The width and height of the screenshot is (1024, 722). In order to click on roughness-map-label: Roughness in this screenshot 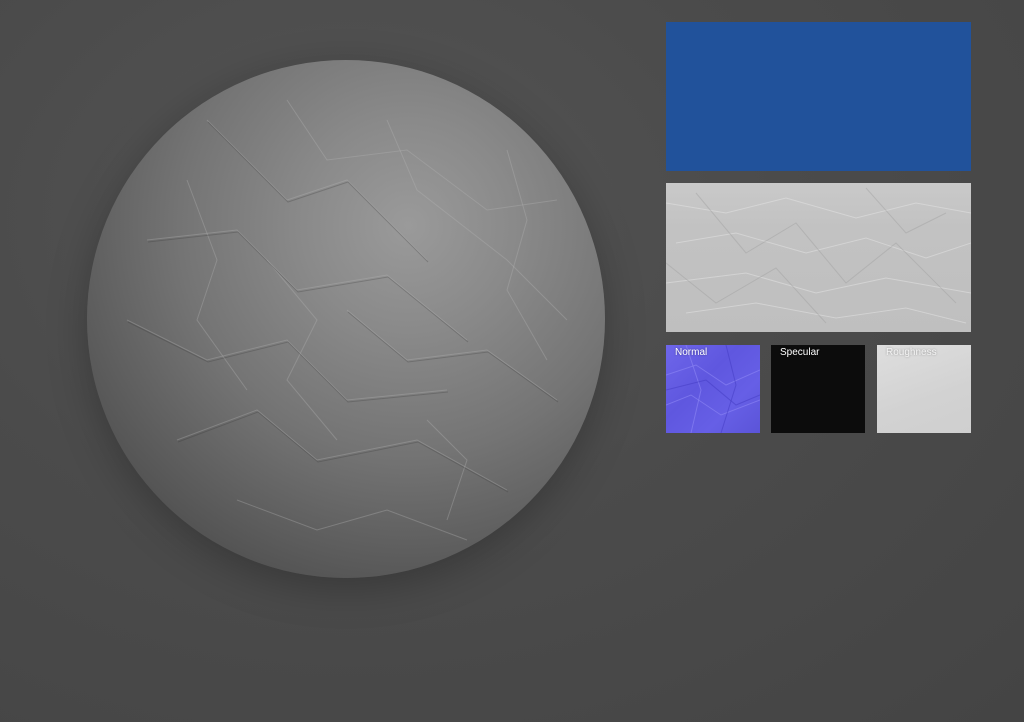, I will do `click(911, 352)`.